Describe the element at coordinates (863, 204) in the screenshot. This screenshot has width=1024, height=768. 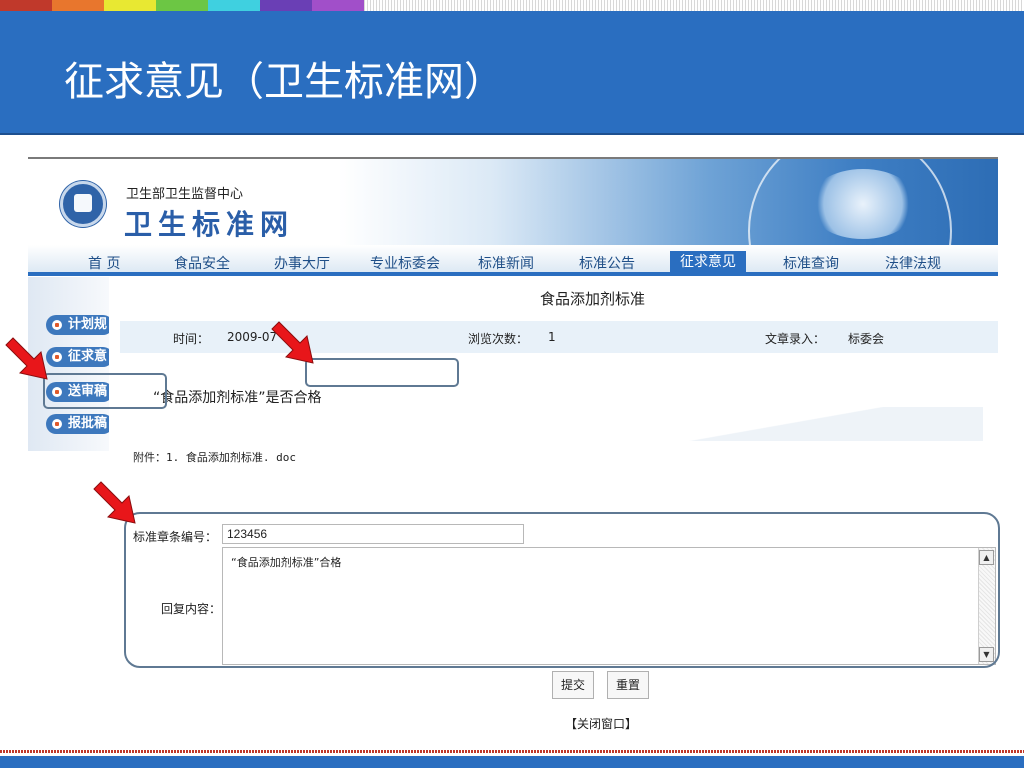
I see `banner-dish-decoration` at that location.